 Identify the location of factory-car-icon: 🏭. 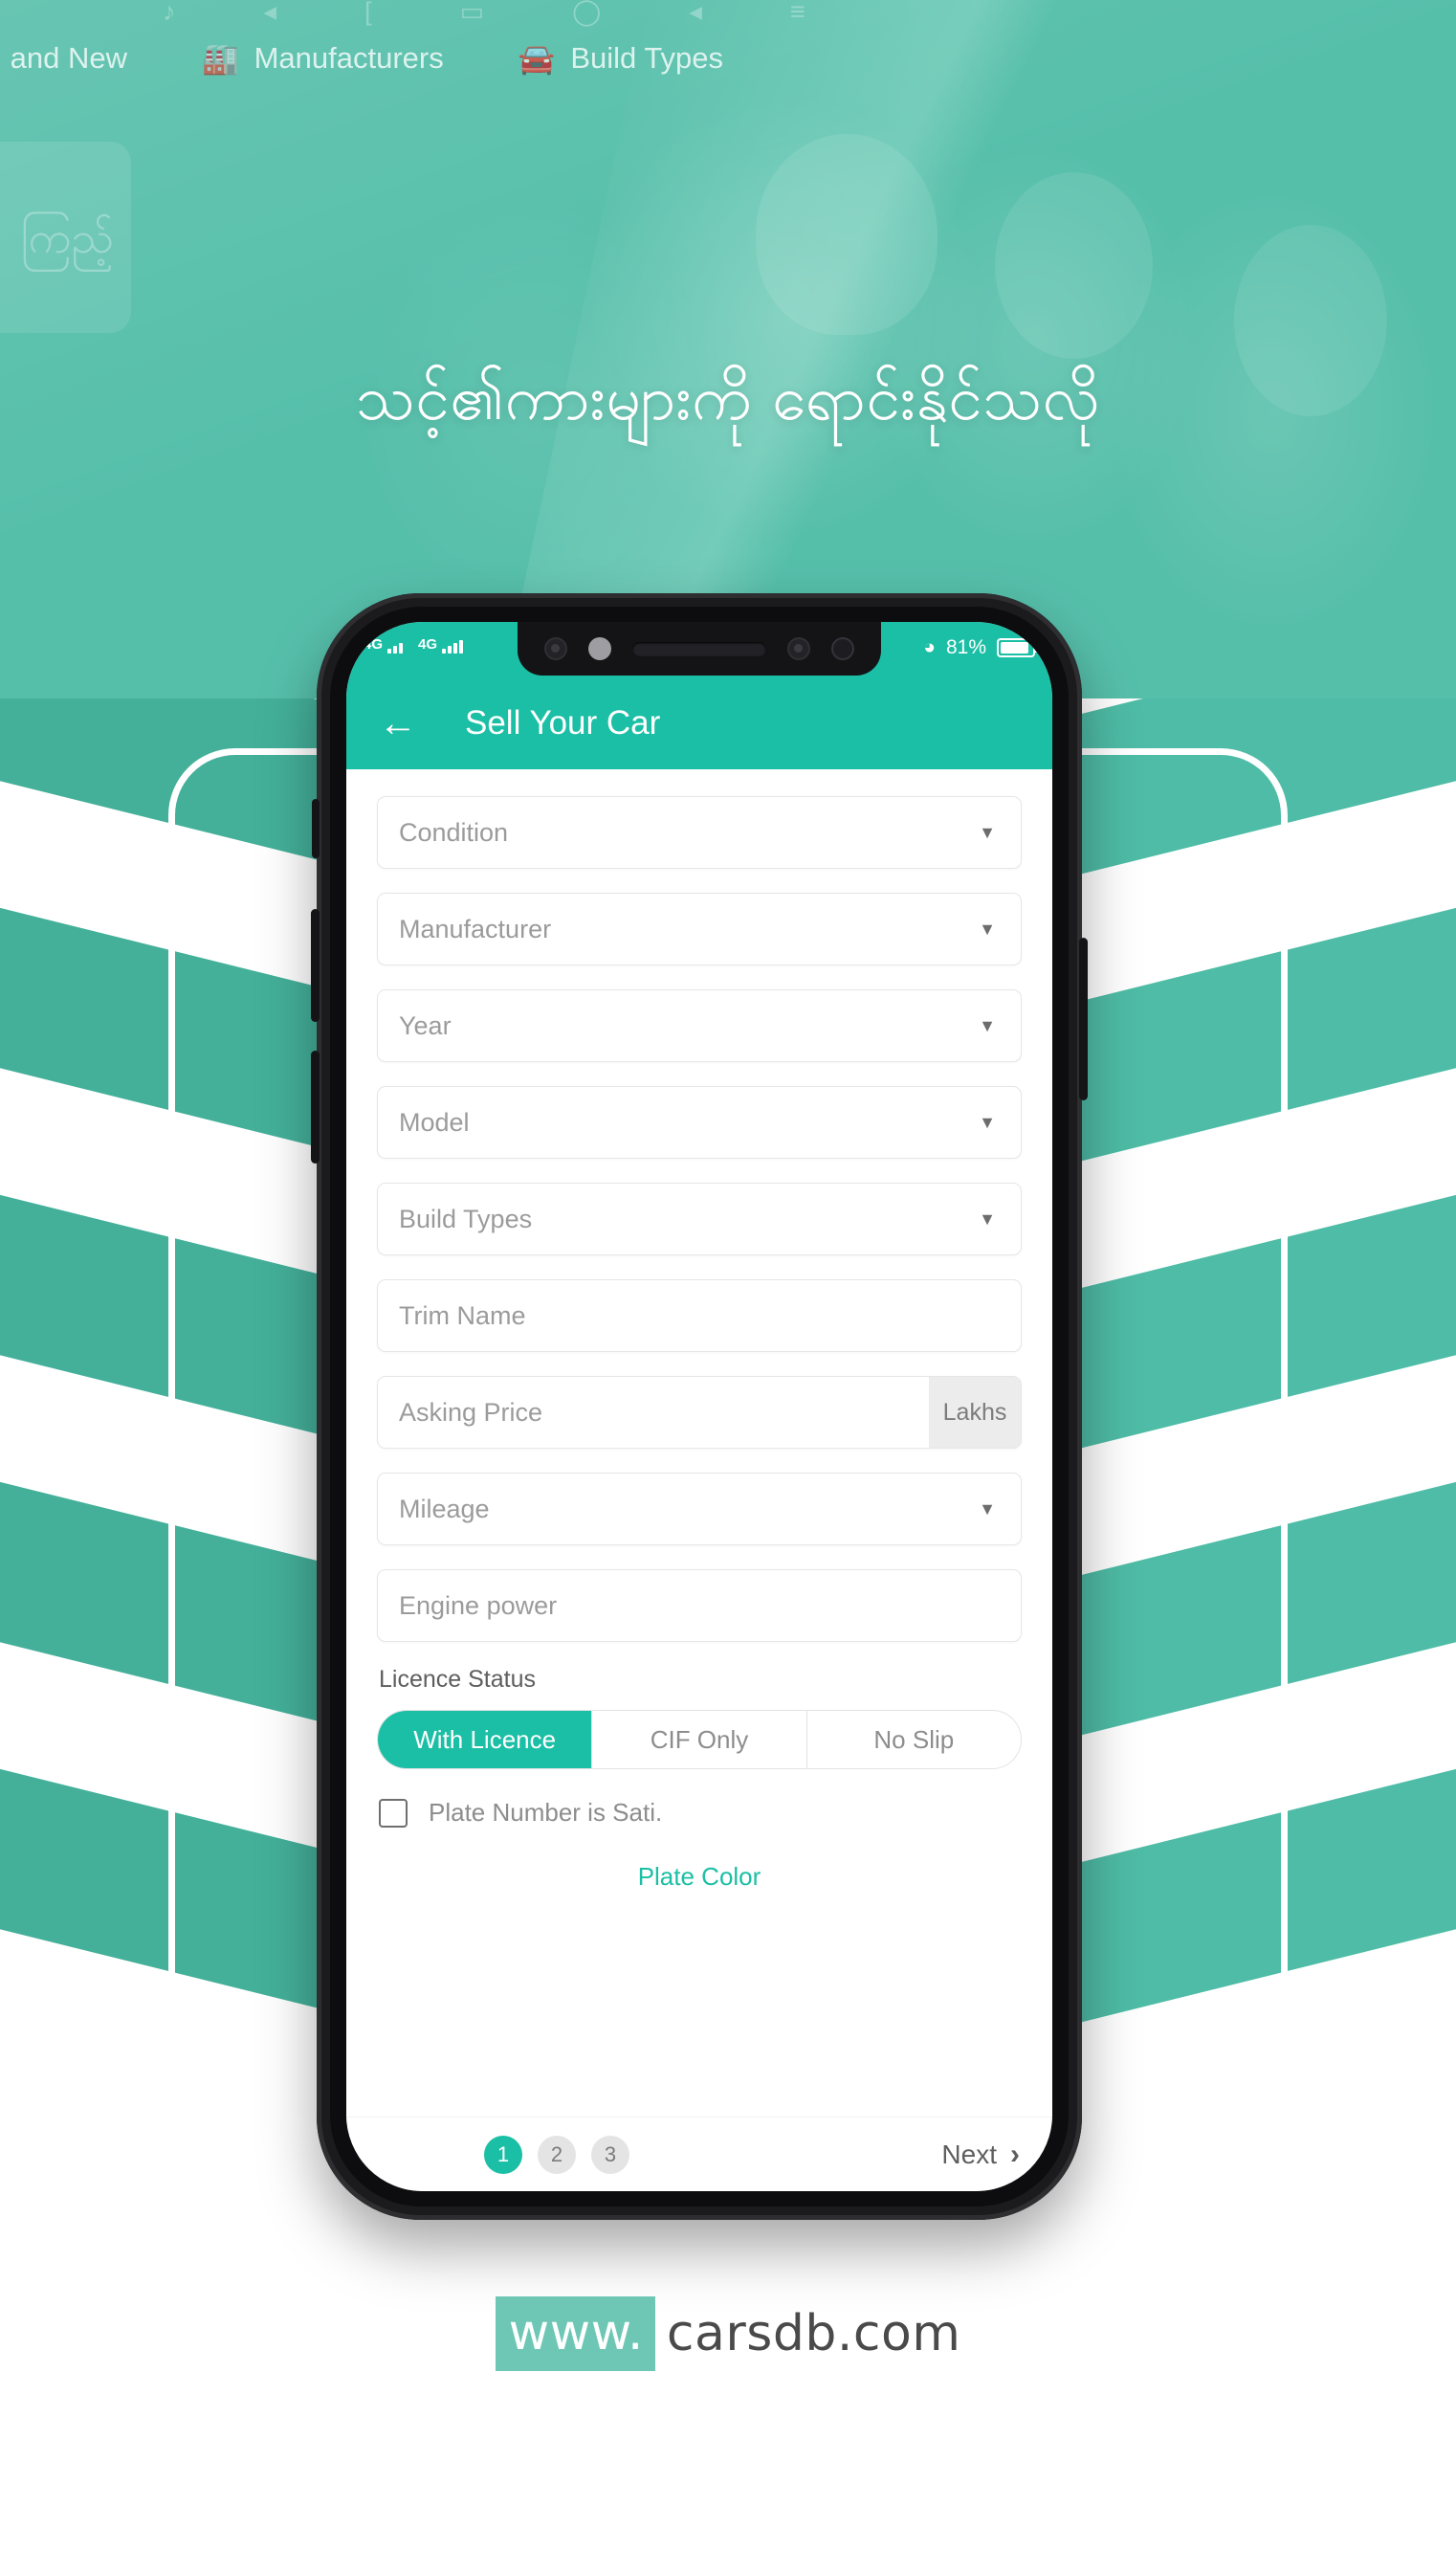
(220, 58).